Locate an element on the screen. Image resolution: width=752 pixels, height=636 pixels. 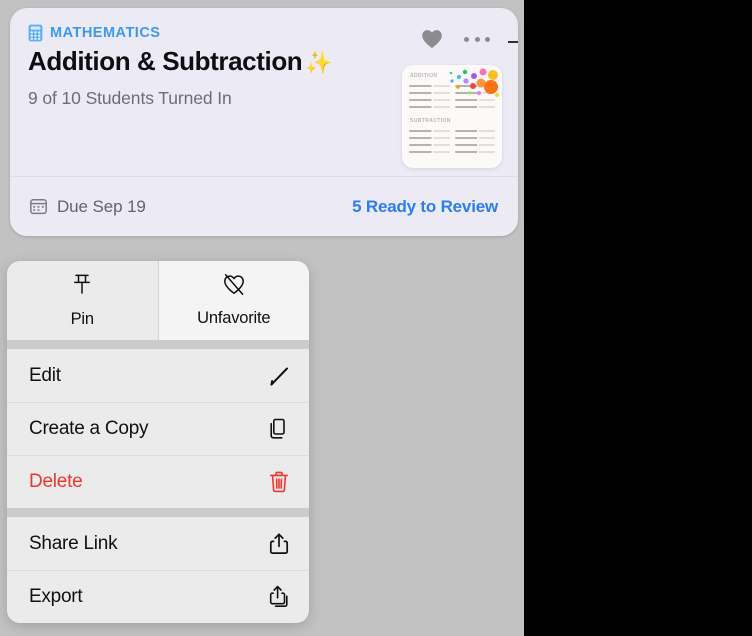
turned-in-status: 9 of 10 Students Turned In is located at coordinates (130, 98).